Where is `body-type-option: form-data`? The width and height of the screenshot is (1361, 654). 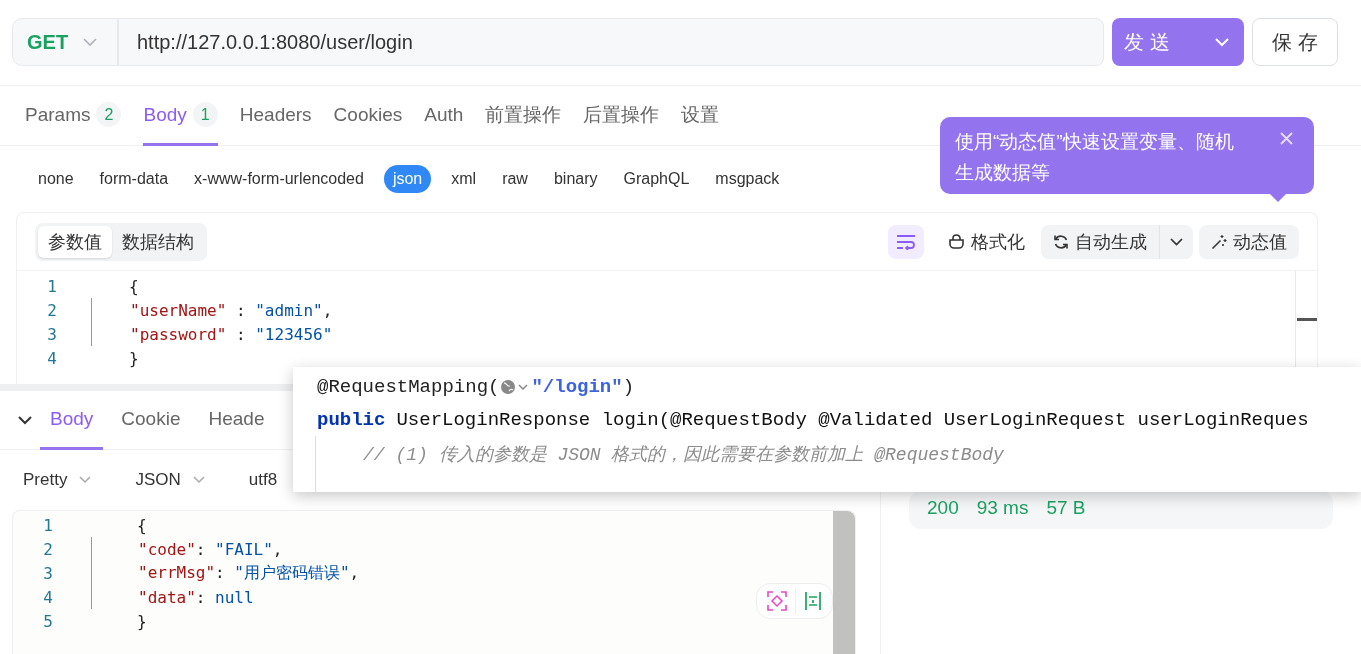 body-type-option: form-data is located at coordinates (134, 179).